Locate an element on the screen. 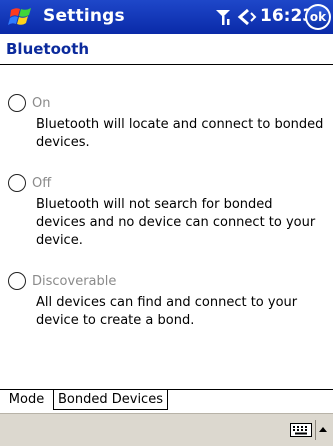 The width and height of the screenshot is (333, 446). radio-off is located at coordinates (17, 183).